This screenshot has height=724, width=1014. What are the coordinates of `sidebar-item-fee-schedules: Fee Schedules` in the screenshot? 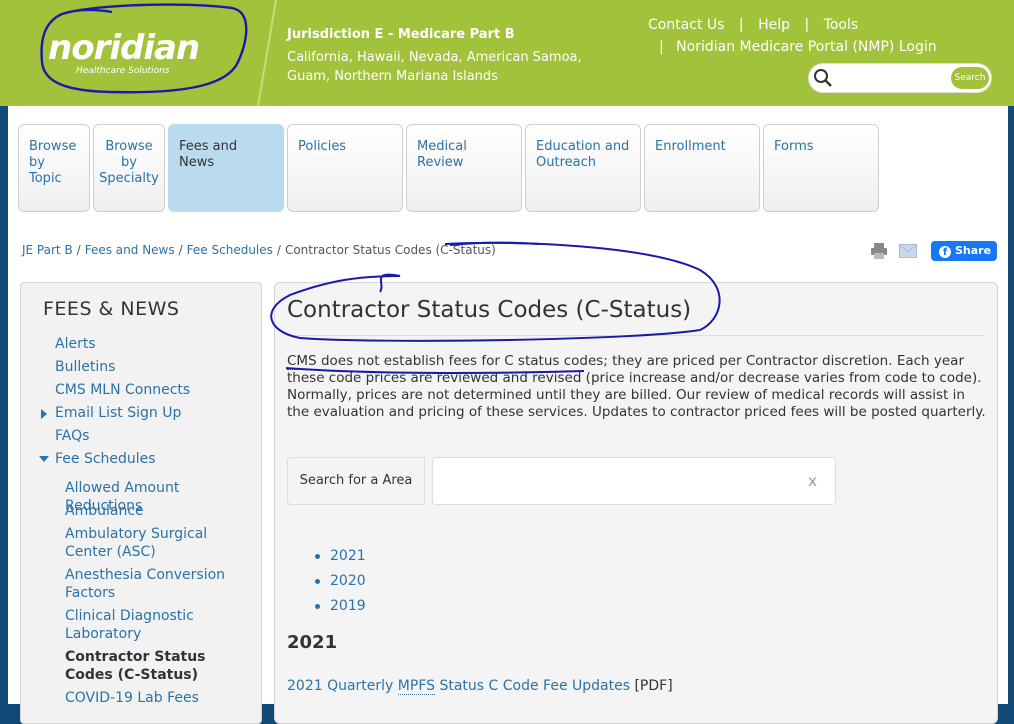 It's located at (105, 459).